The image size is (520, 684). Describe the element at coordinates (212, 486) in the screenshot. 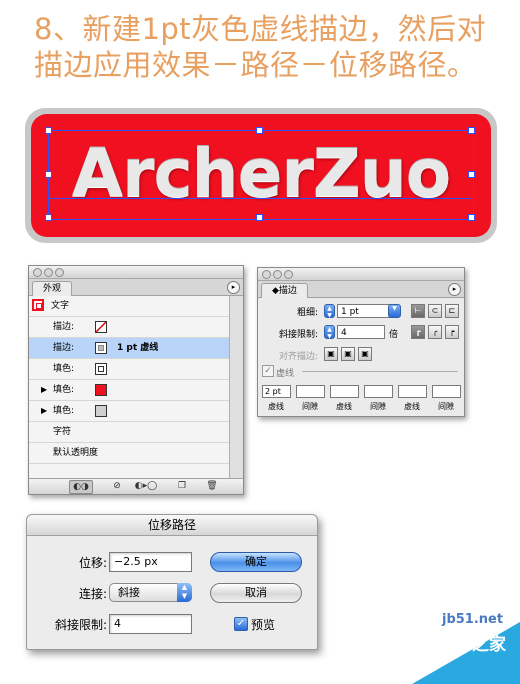

I see `trash-icon: 🗑` at that location.